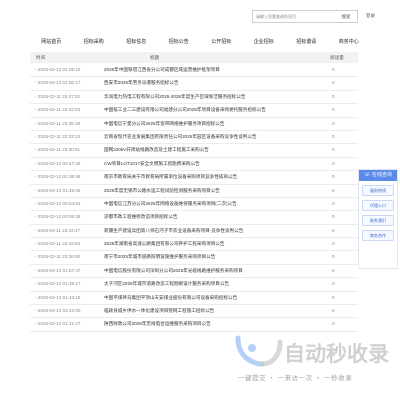 The height and width of the screenshot is (400, 400). I want to click on watermark: 自动秒收录 一键提交 ・ 一来访一次 ・ 一秒收录, so click(316, 367).